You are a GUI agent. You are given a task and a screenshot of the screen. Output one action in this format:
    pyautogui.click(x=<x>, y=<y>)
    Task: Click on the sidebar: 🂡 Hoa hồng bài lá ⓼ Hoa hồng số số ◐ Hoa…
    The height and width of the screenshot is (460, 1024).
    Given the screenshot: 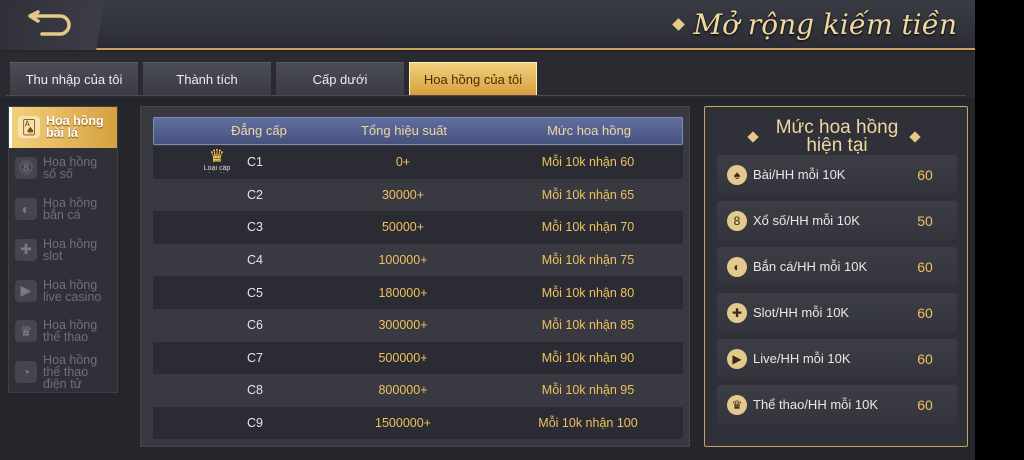 What is the action you would take?
    pyautogui.click(x=63, y=249)
    